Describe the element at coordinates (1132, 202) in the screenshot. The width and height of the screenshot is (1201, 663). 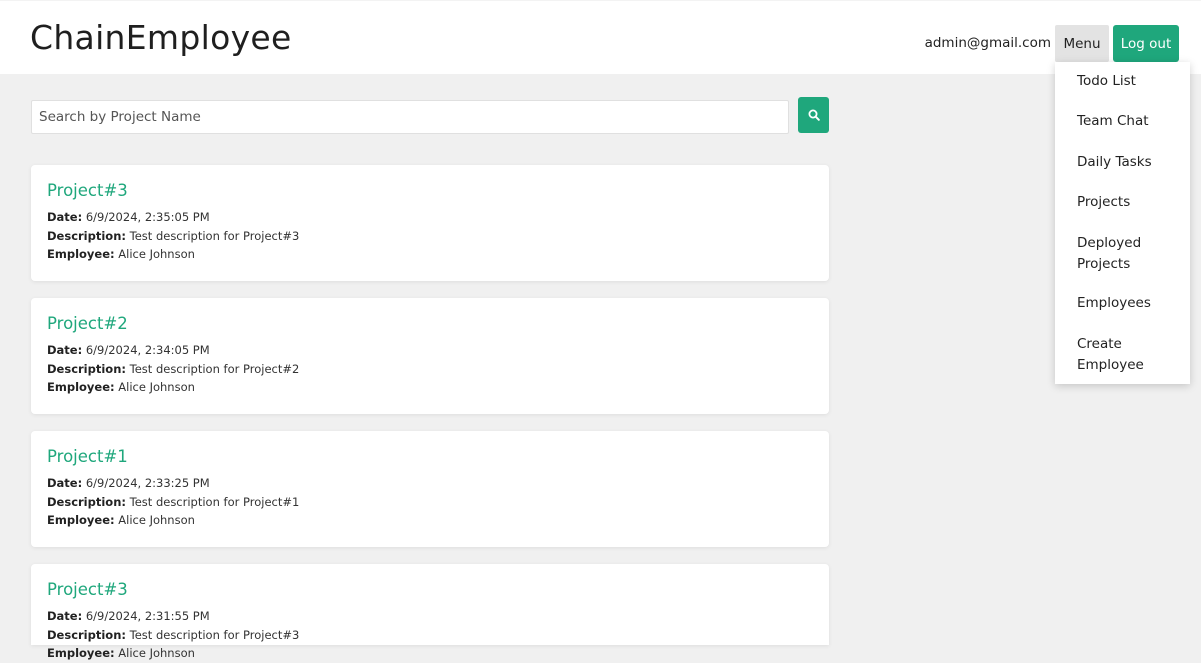
I see `menu-item-projects: Projects` at that location.